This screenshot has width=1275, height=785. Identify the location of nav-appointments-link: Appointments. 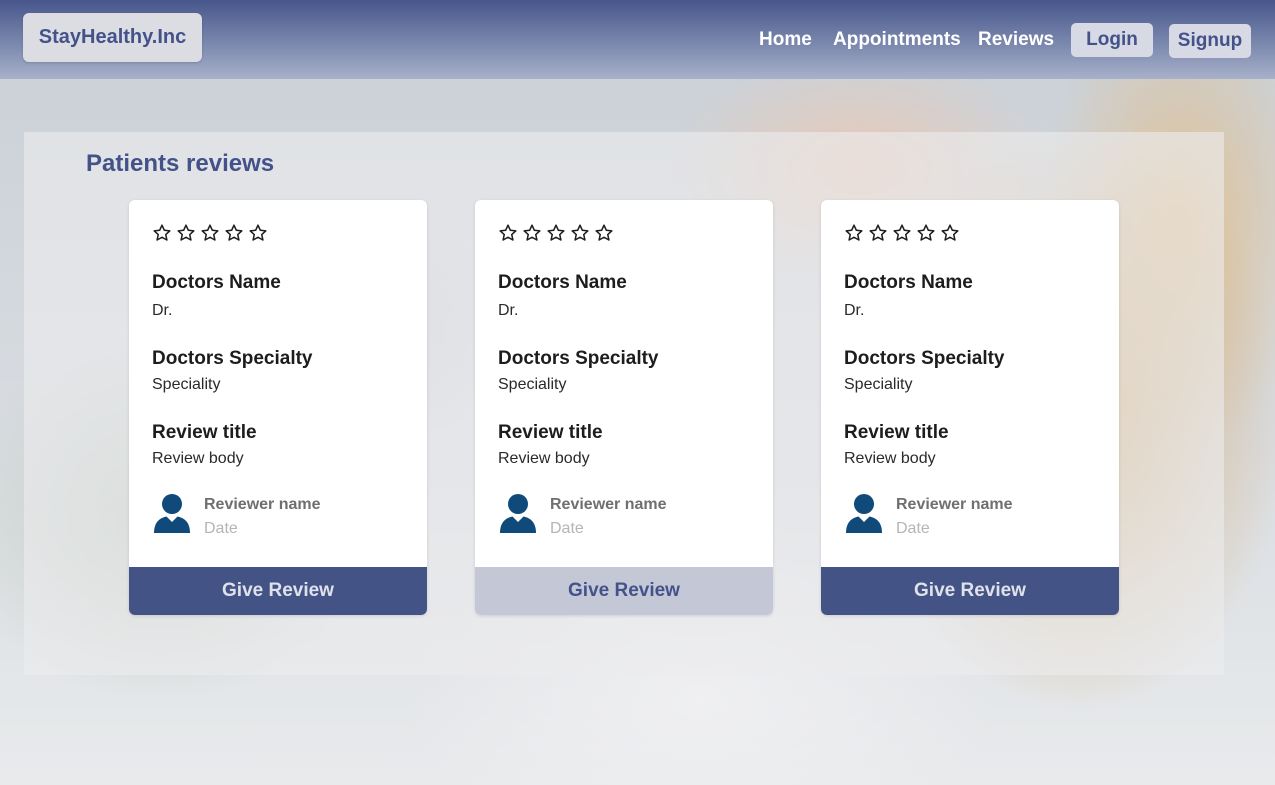
(897, 40).